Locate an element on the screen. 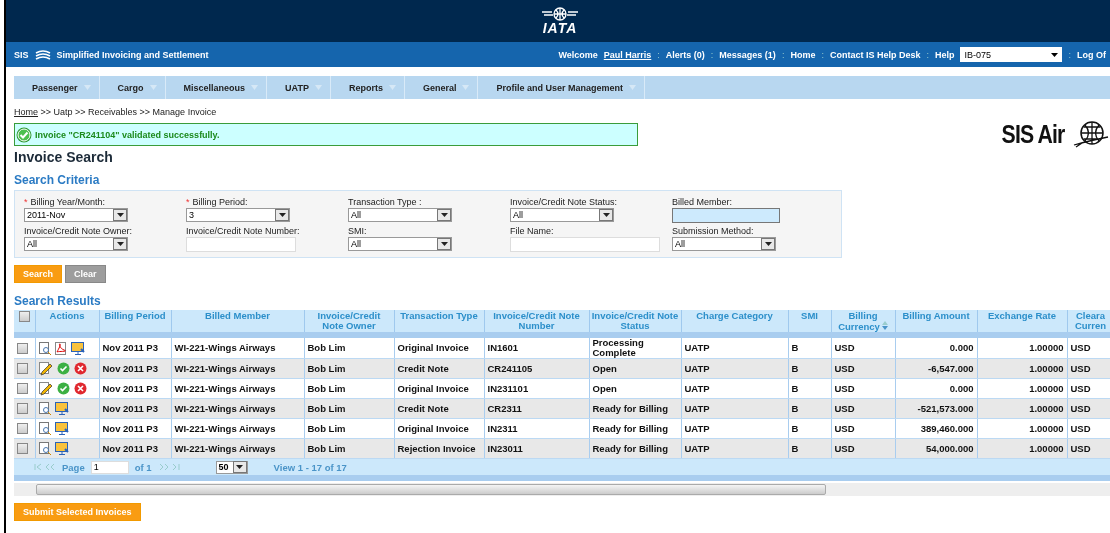 The width and height of the screenshot is (1110, 533). table-cell: Open is located at coordinates (635, 368).